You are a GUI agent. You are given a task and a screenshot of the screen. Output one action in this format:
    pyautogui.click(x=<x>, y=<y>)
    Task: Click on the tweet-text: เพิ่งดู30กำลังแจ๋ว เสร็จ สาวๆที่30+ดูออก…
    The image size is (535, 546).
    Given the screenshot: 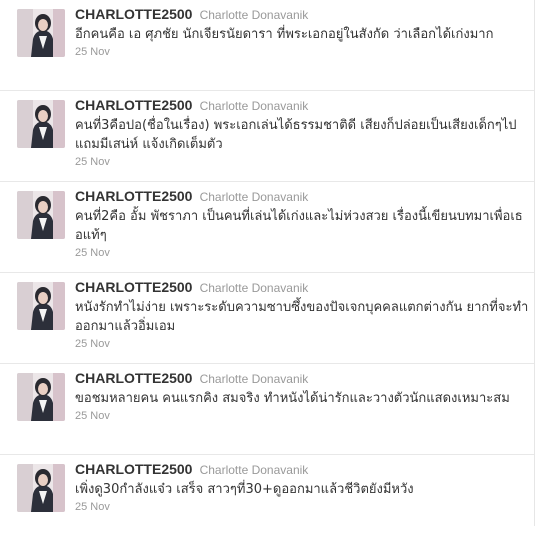 What is the action you would take?
    pyautogui.click(x=244, y=489)
    